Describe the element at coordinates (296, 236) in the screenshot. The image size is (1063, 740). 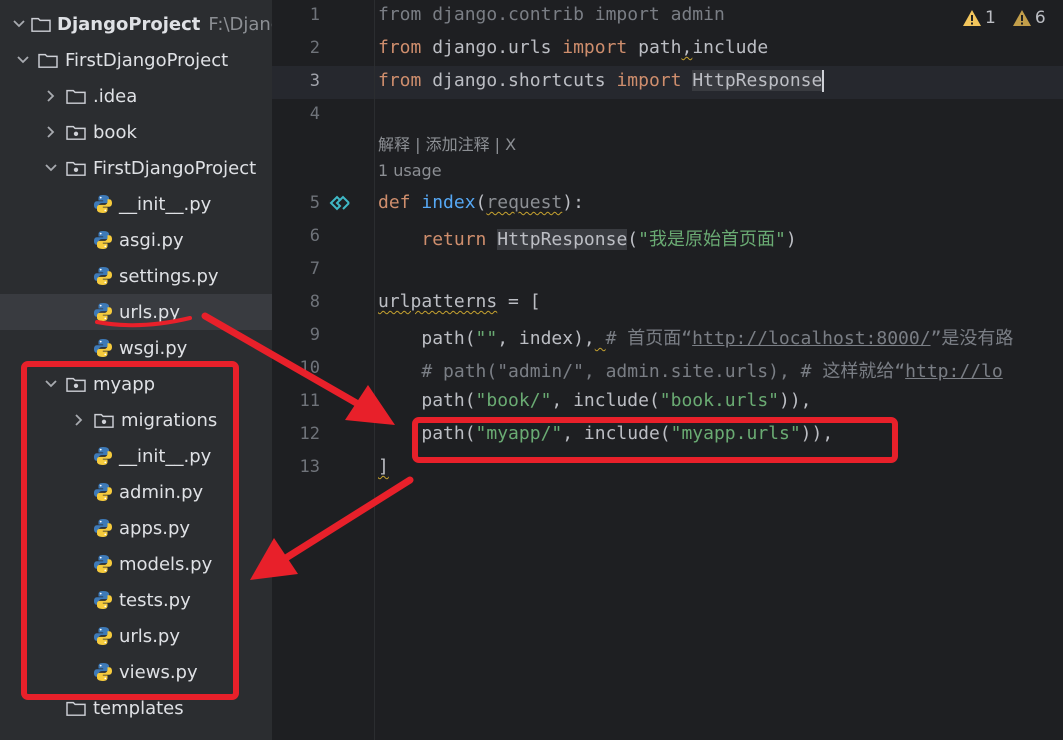
I see `line-number: 6` at that location.